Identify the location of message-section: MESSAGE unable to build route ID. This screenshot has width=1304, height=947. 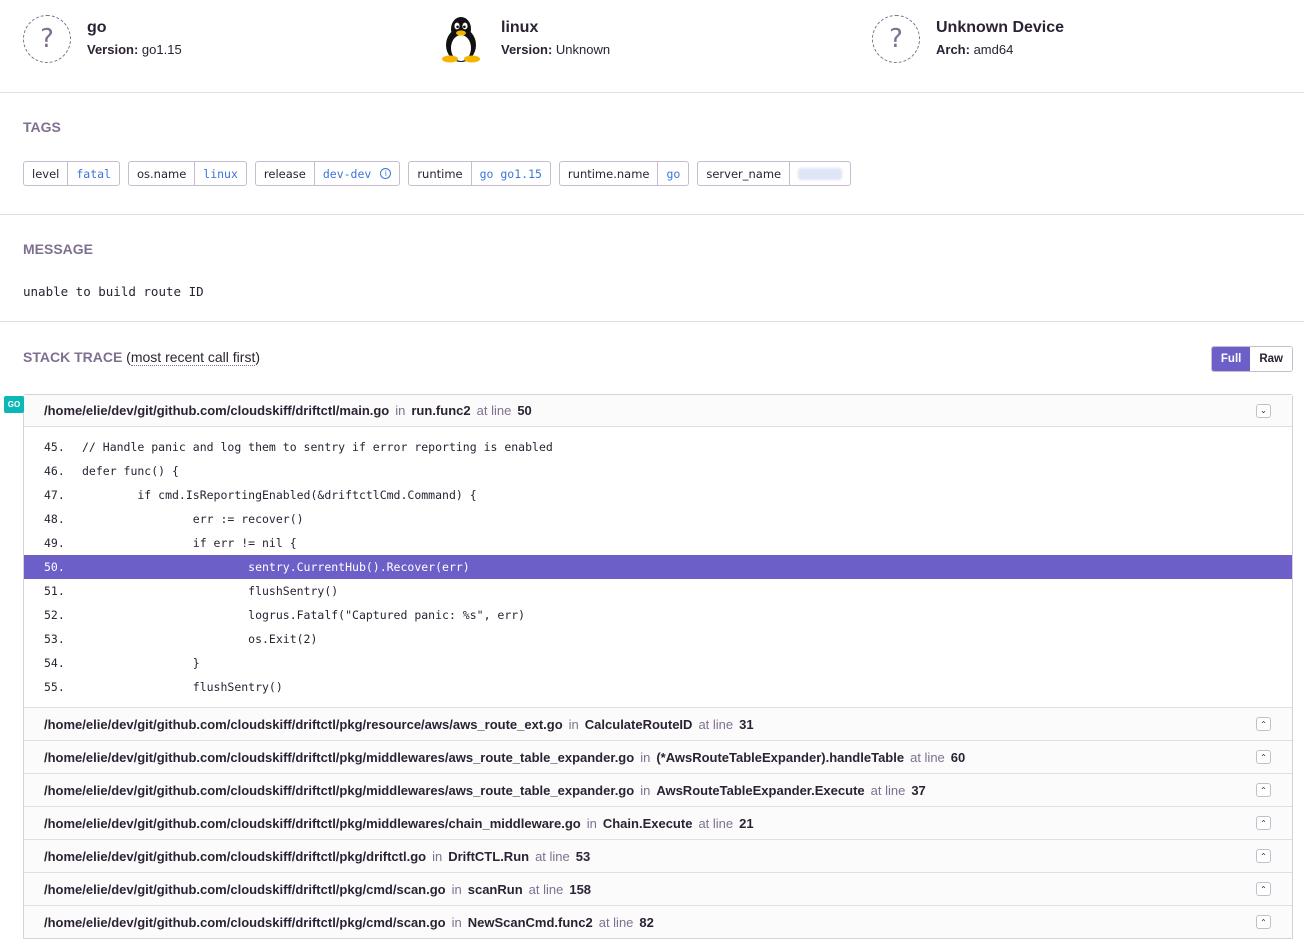
(652, 268).